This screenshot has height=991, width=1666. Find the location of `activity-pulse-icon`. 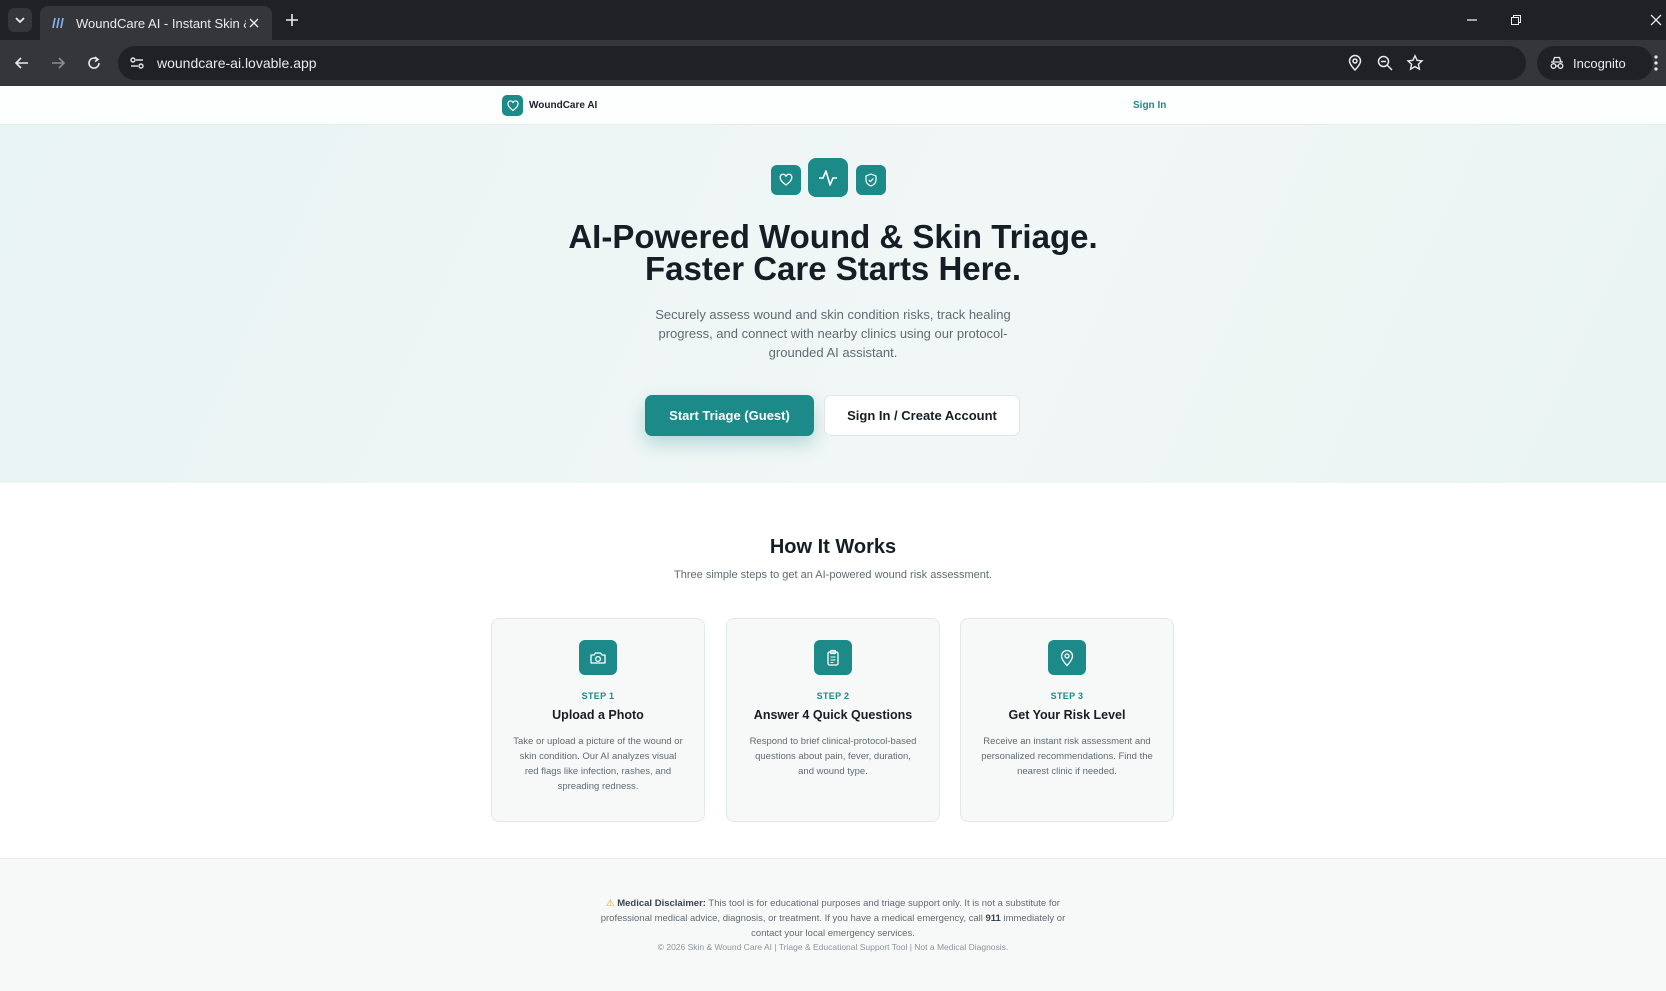

activity-pulse-icon is located at coordinates (828, 177).